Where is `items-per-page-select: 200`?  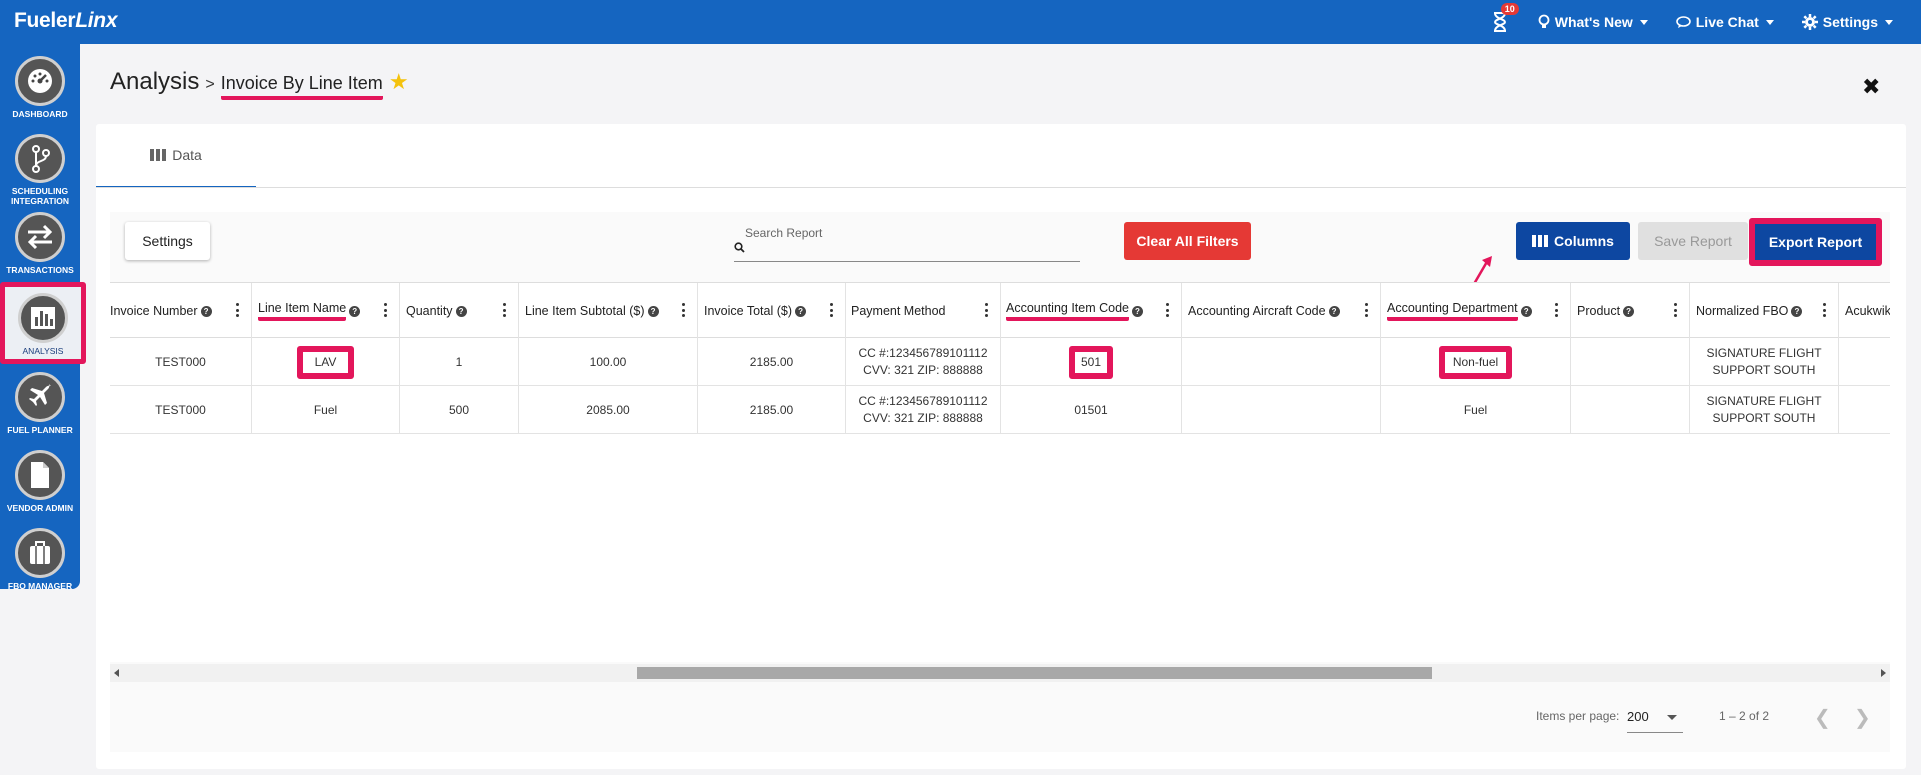 items-per-page-select: 200 is located at coordinates (1655, 719).